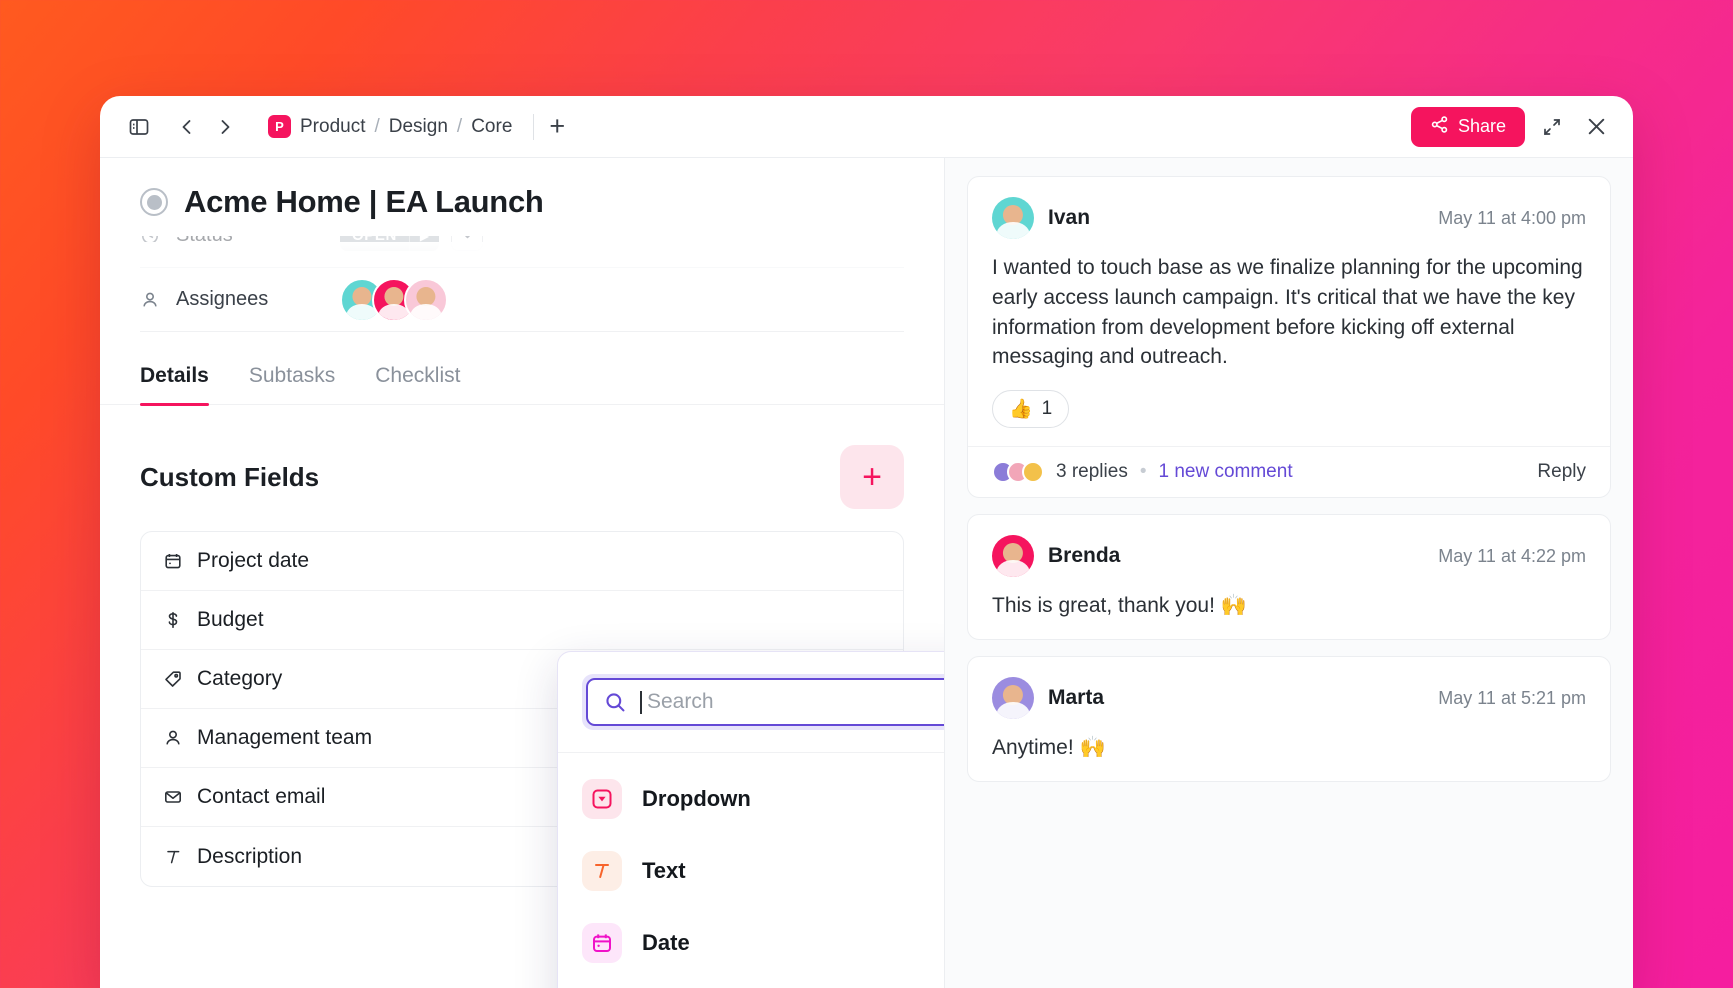 The image size is (1733, 988). I want to click on comment-timestamp: May 11 at 5:21 pm, so click(1512, 697).